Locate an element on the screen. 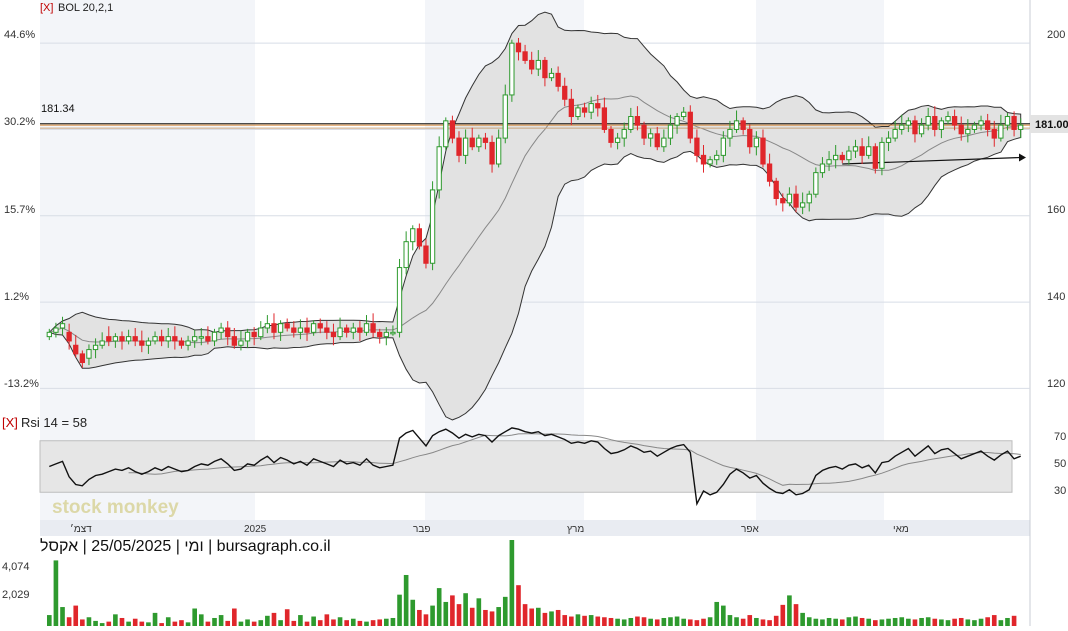 The width and height of the screenshot is (1068, 631). bollinger-close-icon: [X] is located at coordinates (46, 8).